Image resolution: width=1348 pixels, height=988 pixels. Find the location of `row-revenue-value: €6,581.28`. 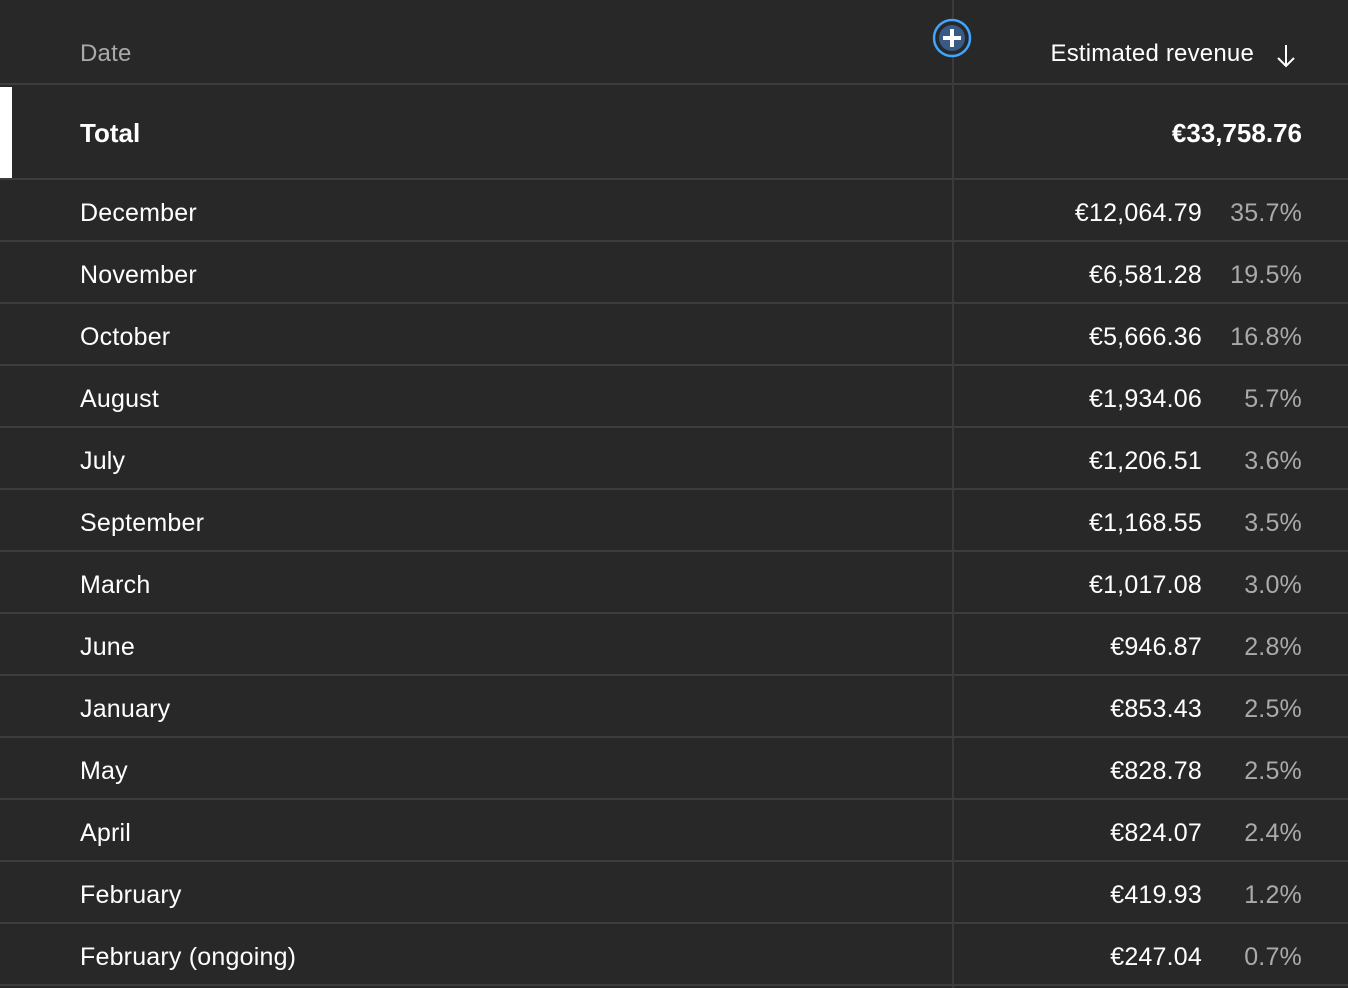

row-revenue-value: €6,581.28 is located at coordinates (1145, 275).